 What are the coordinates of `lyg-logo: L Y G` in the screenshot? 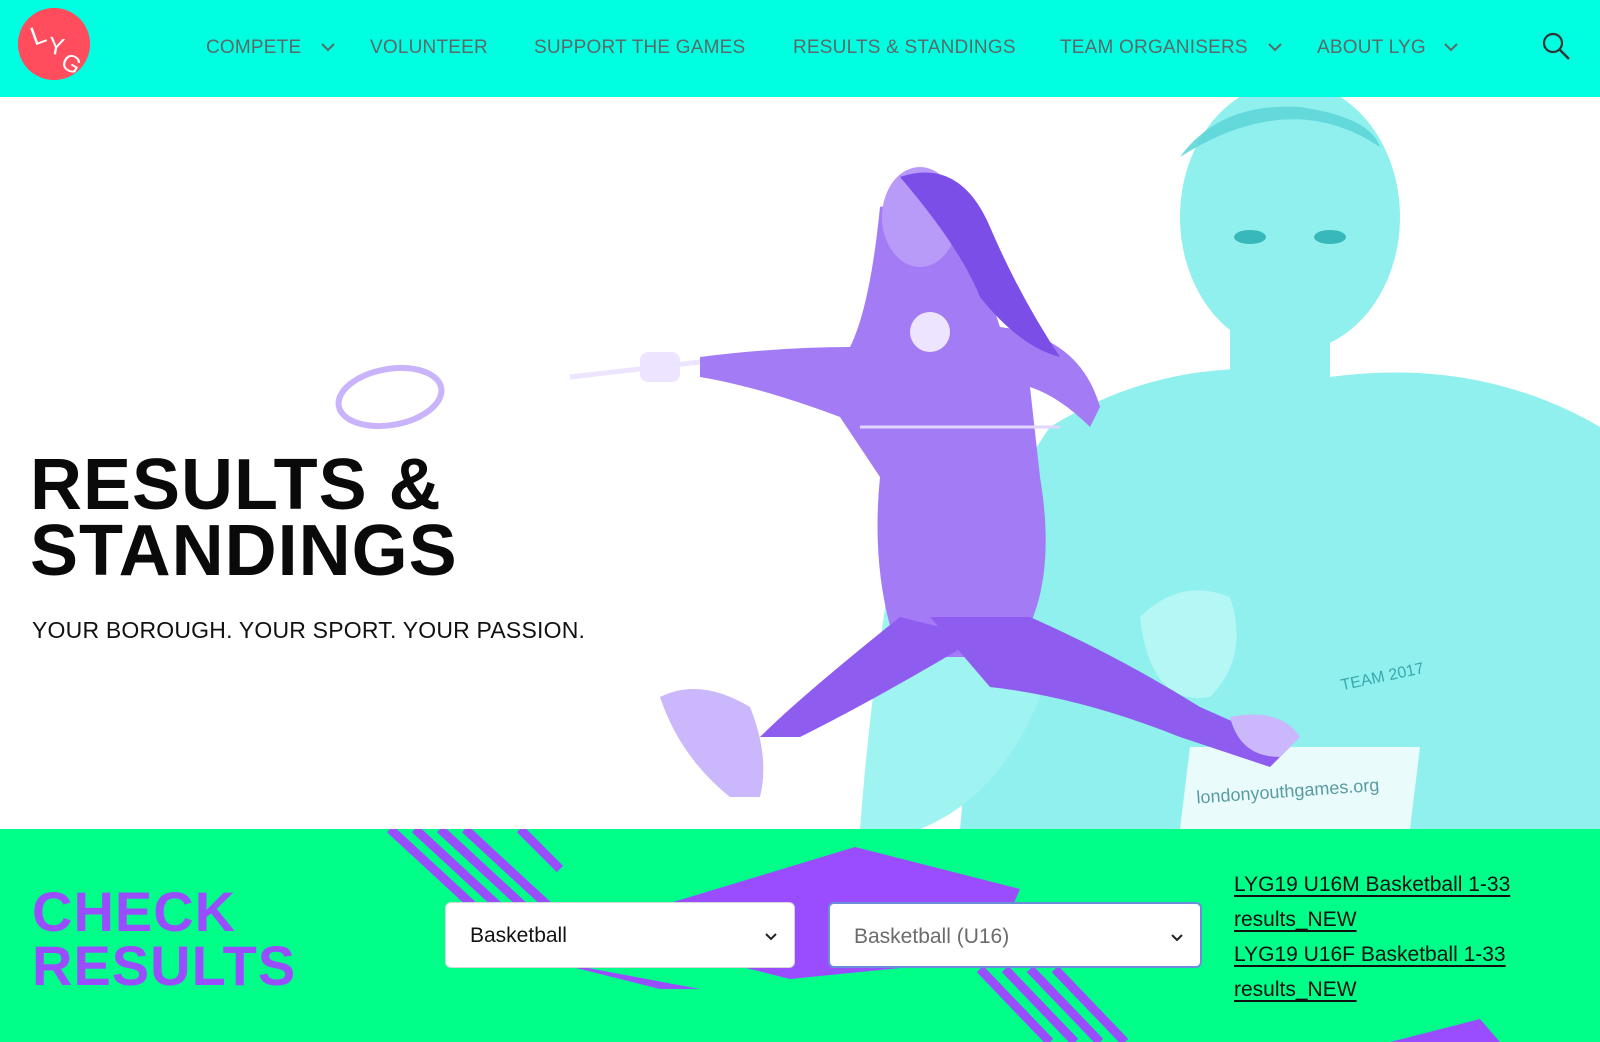 It's located at (54, 44).